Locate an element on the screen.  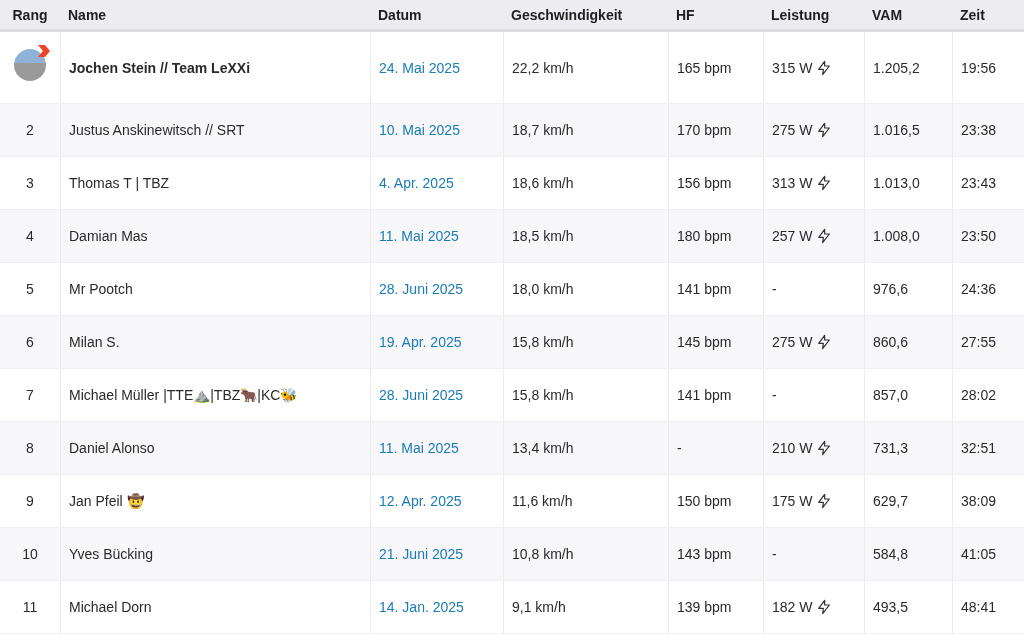
athlete-name: Thomas T | TBZ is located at coordinates (119, 183).